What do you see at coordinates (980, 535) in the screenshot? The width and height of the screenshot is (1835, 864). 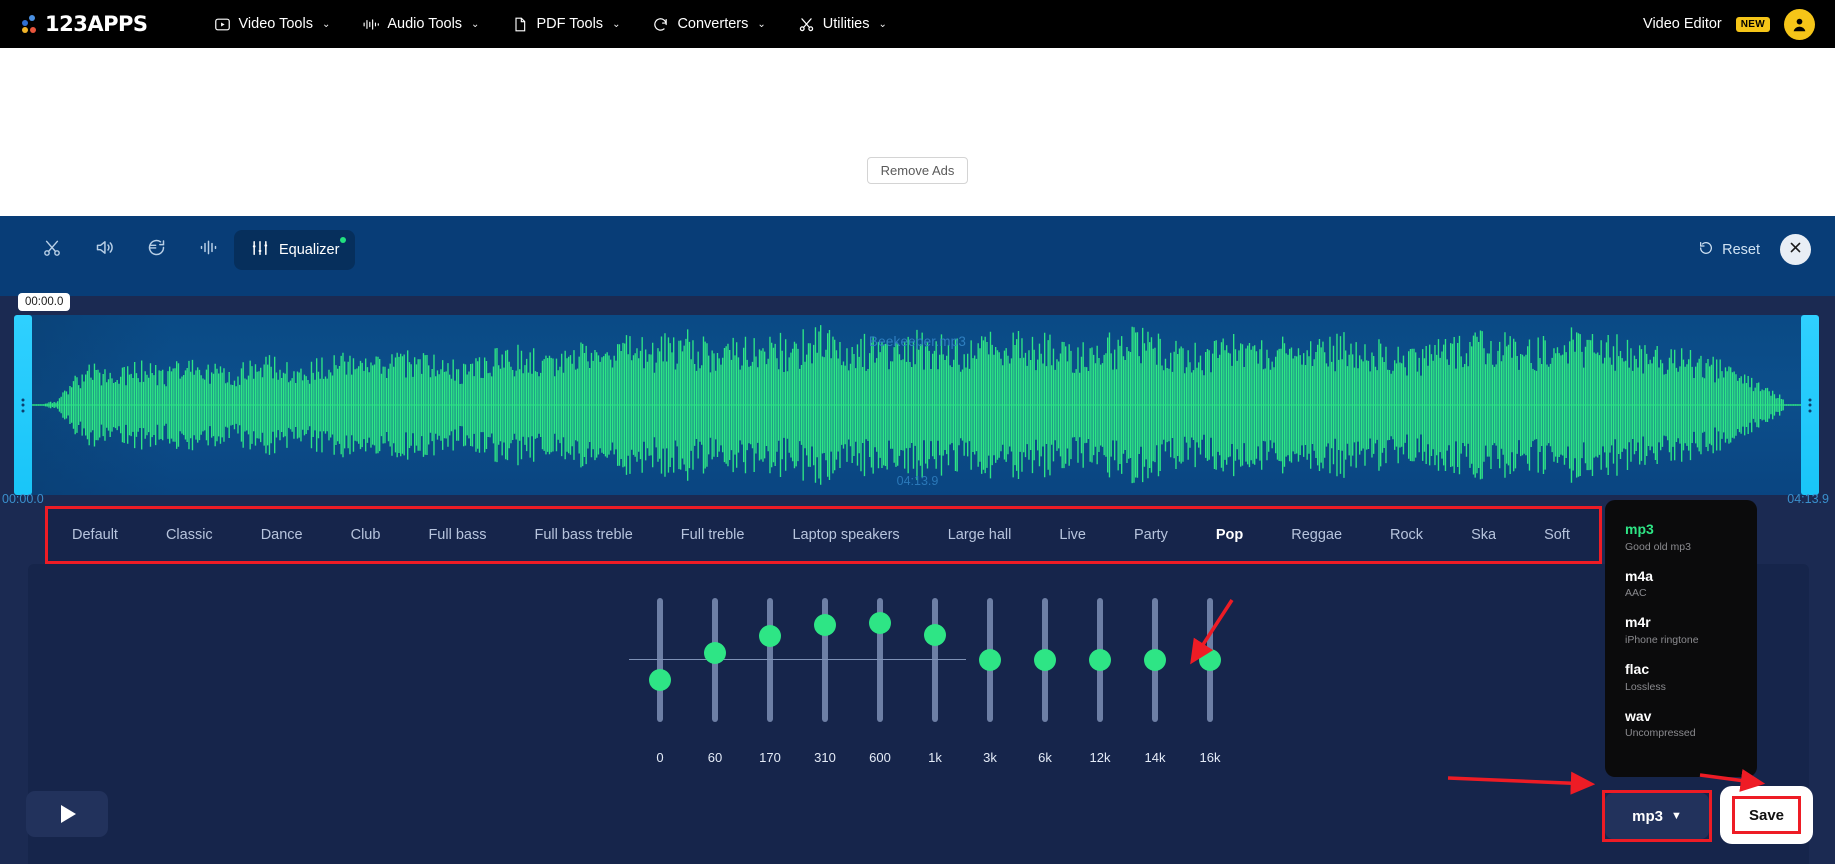 I see `preset-large-hall: Large hall` at bounding box center [980, 535].